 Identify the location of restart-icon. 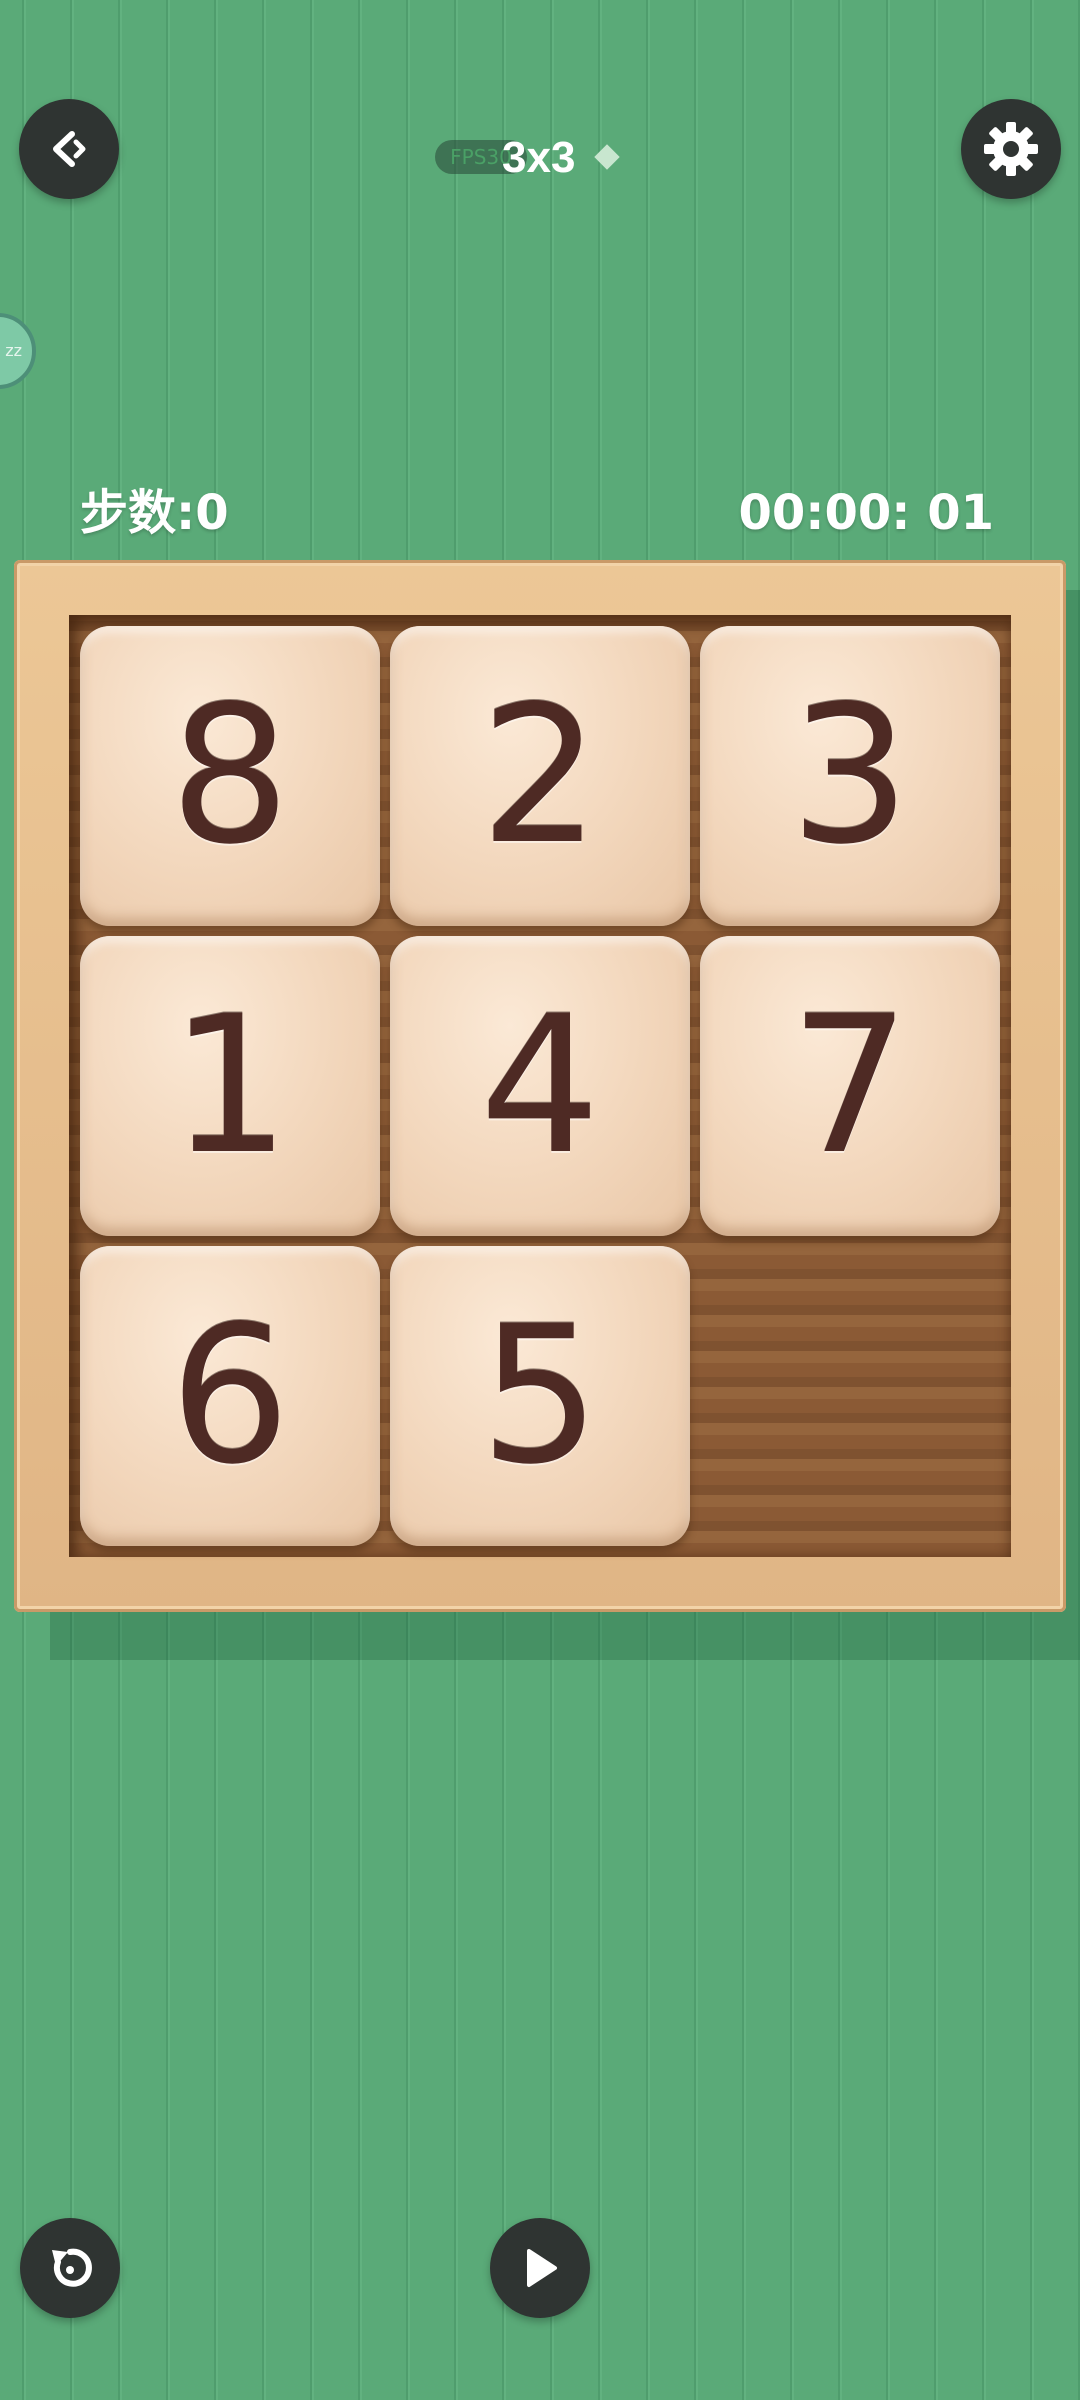
(70, 2268).